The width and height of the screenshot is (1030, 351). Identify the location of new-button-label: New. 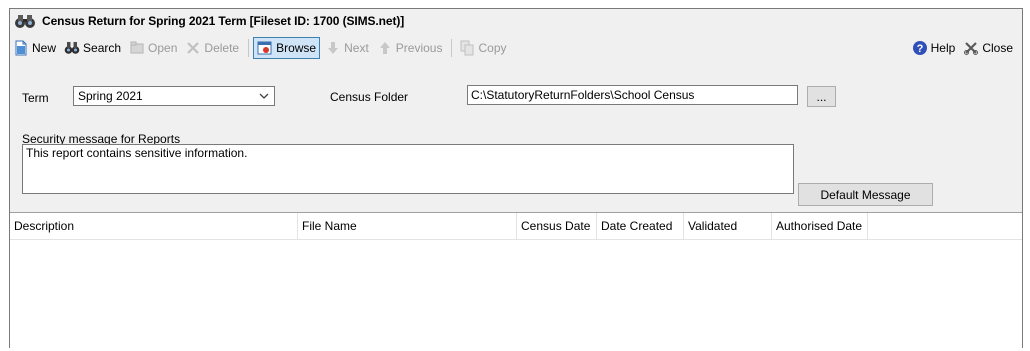
(44, 48).